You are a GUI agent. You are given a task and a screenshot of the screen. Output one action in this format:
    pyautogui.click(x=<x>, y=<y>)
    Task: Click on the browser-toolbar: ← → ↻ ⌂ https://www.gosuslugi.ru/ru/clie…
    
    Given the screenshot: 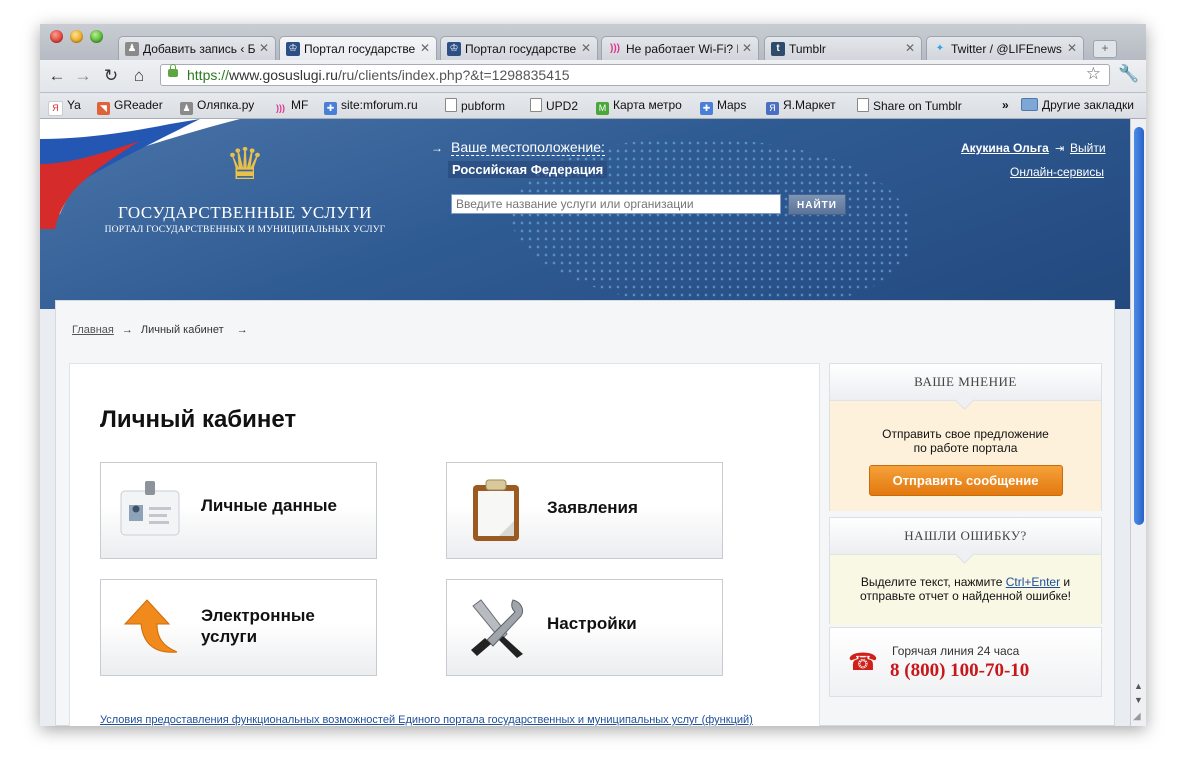 What is the action you would take?
    pyautogui.click(x=593, y=76)
    